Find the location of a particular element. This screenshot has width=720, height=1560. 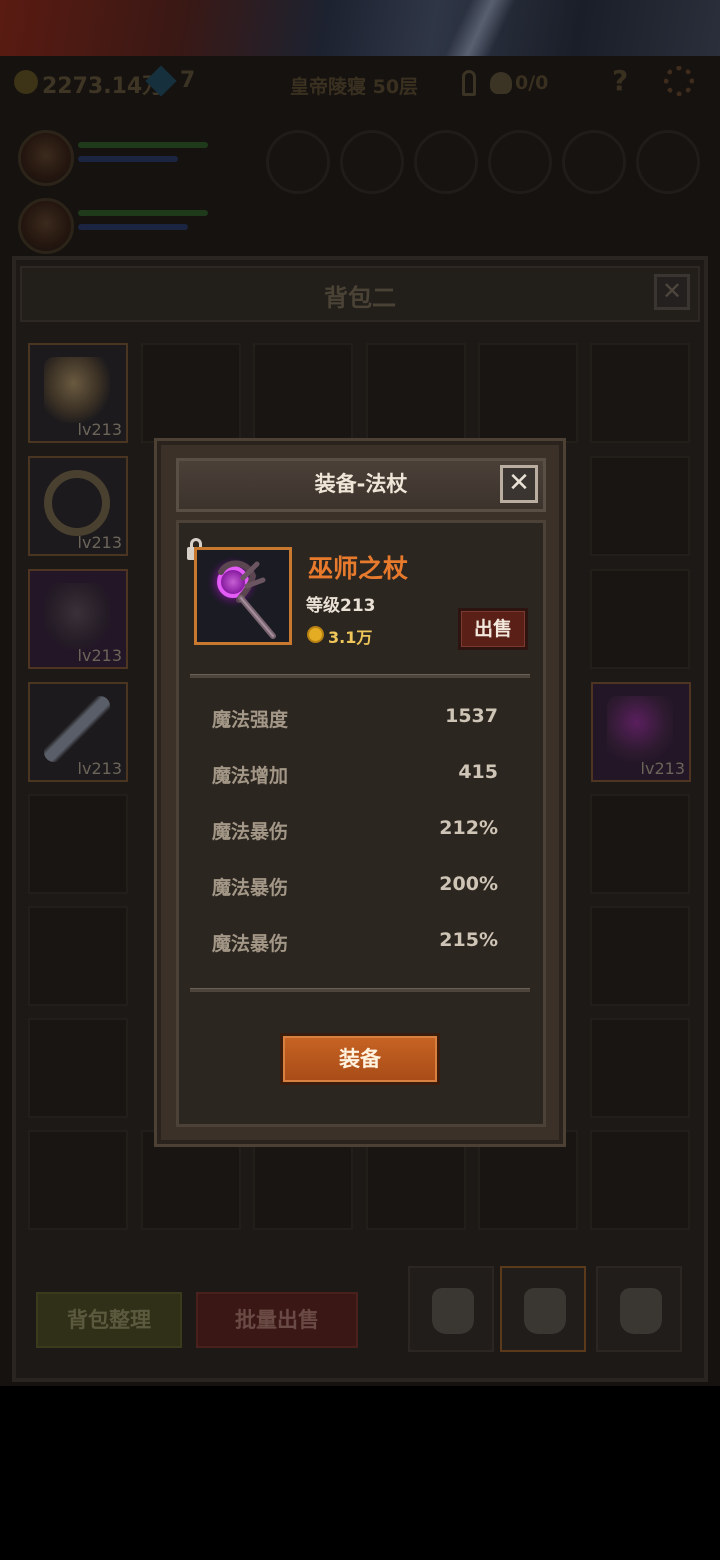

stat-value: 200% is located at coordinates (468, 884).